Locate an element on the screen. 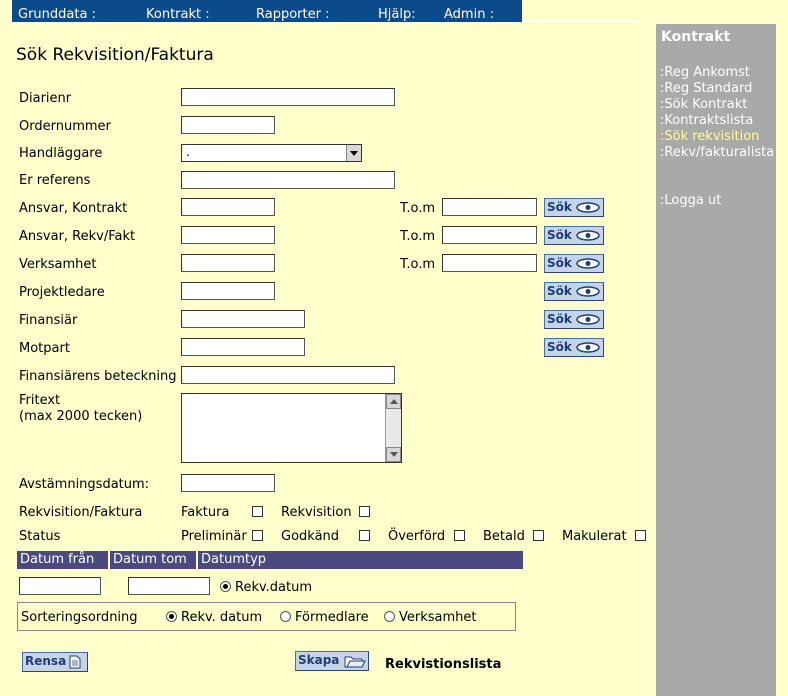  sort-formedlare-radio is located at coordinates (285, 616).